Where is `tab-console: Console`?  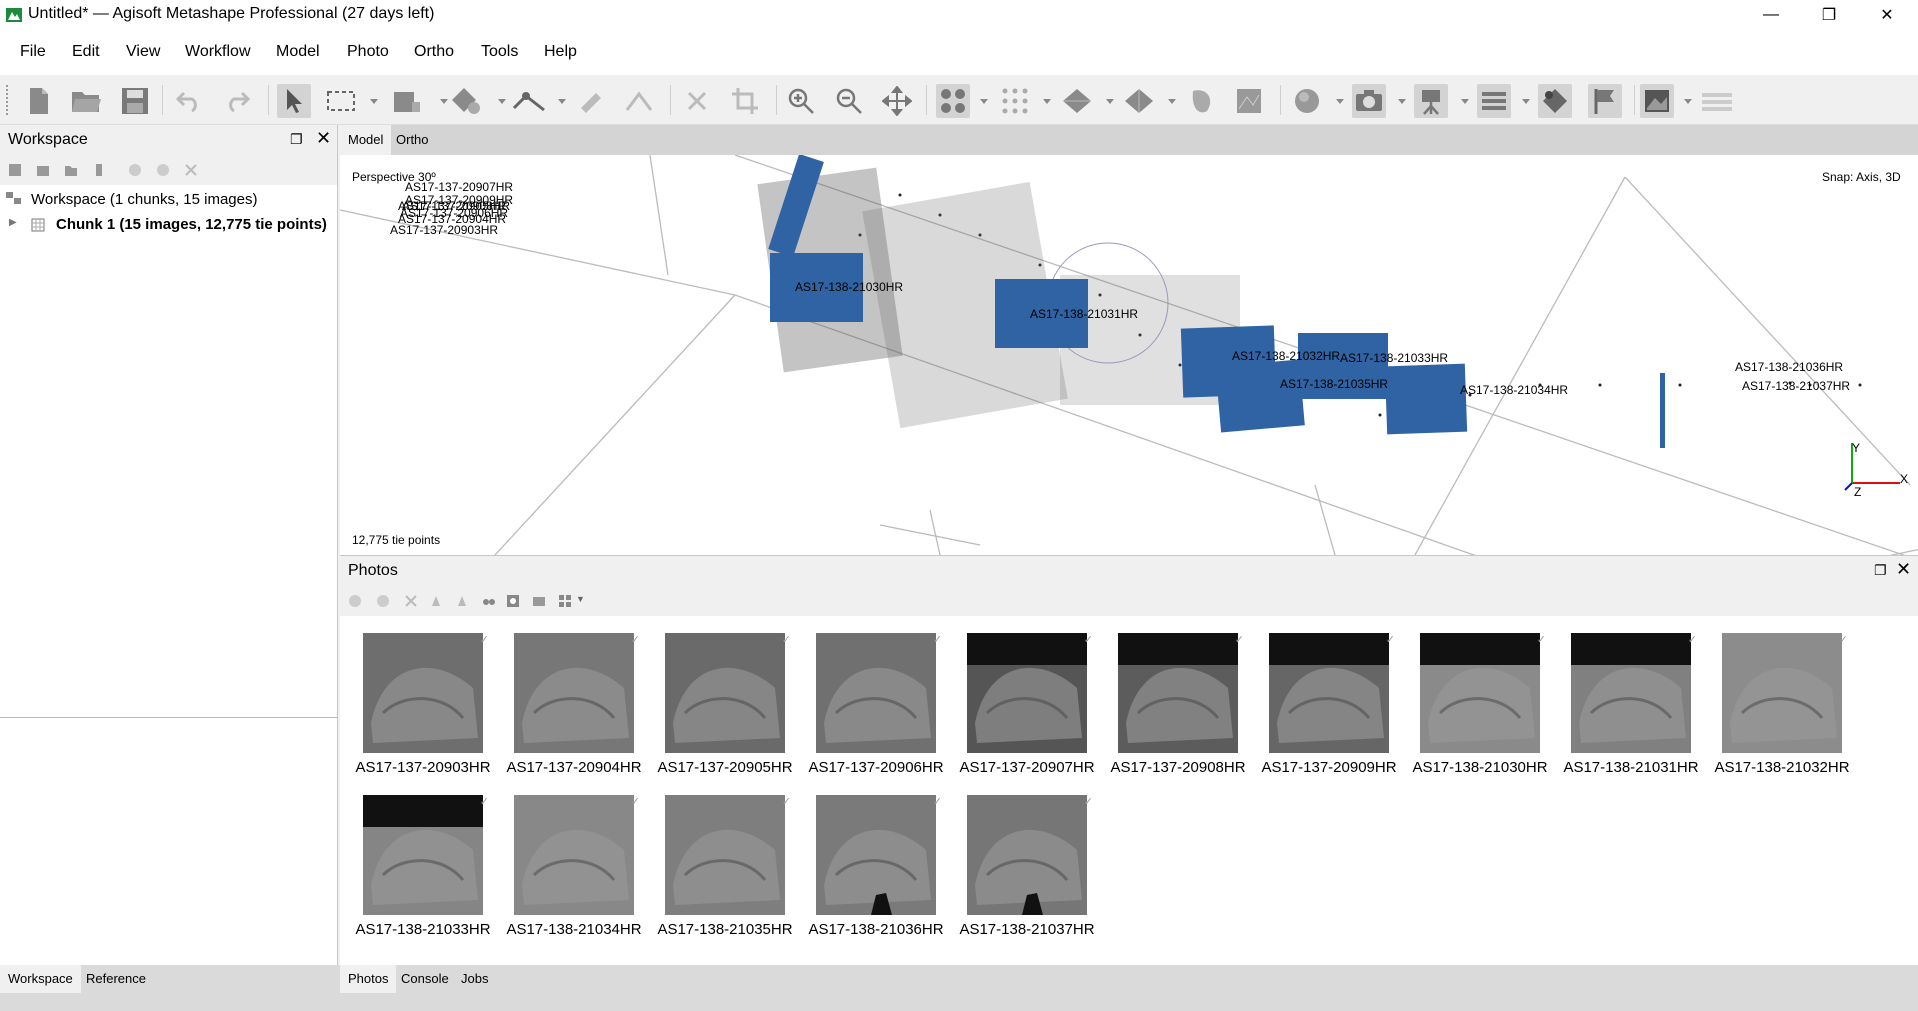 tab-console: Console is located at coordinates (425, 979).